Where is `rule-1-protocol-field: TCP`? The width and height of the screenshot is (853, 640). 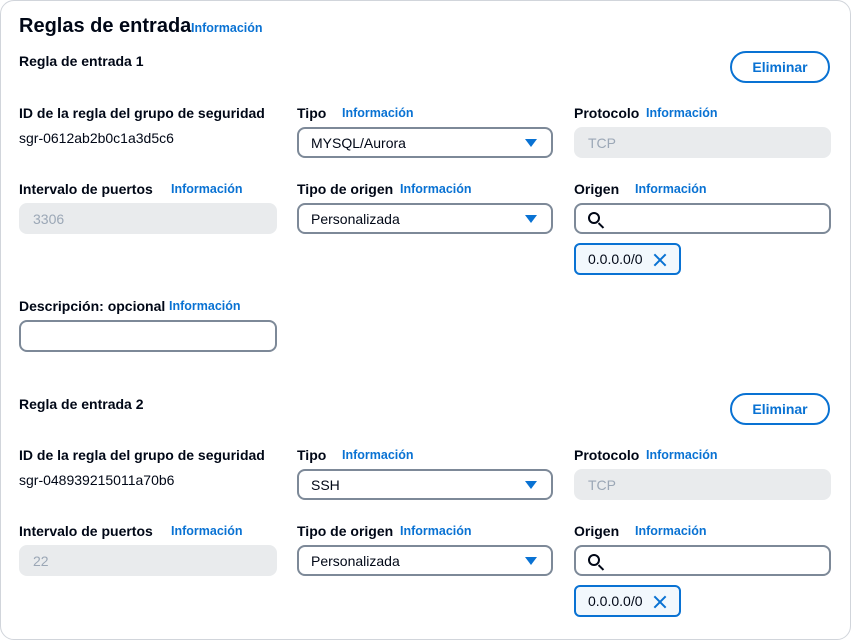 rule-1-protocol-field: TCP is located at coordinates (702, 142).